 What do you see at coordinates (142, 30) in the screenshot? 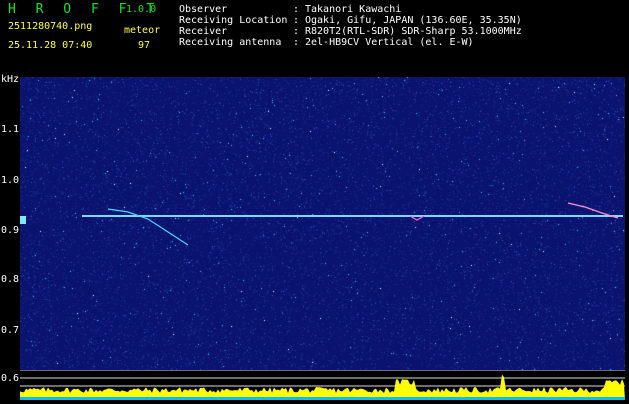
I see `meteor-label: meteor` at bounding box center [142, 30].